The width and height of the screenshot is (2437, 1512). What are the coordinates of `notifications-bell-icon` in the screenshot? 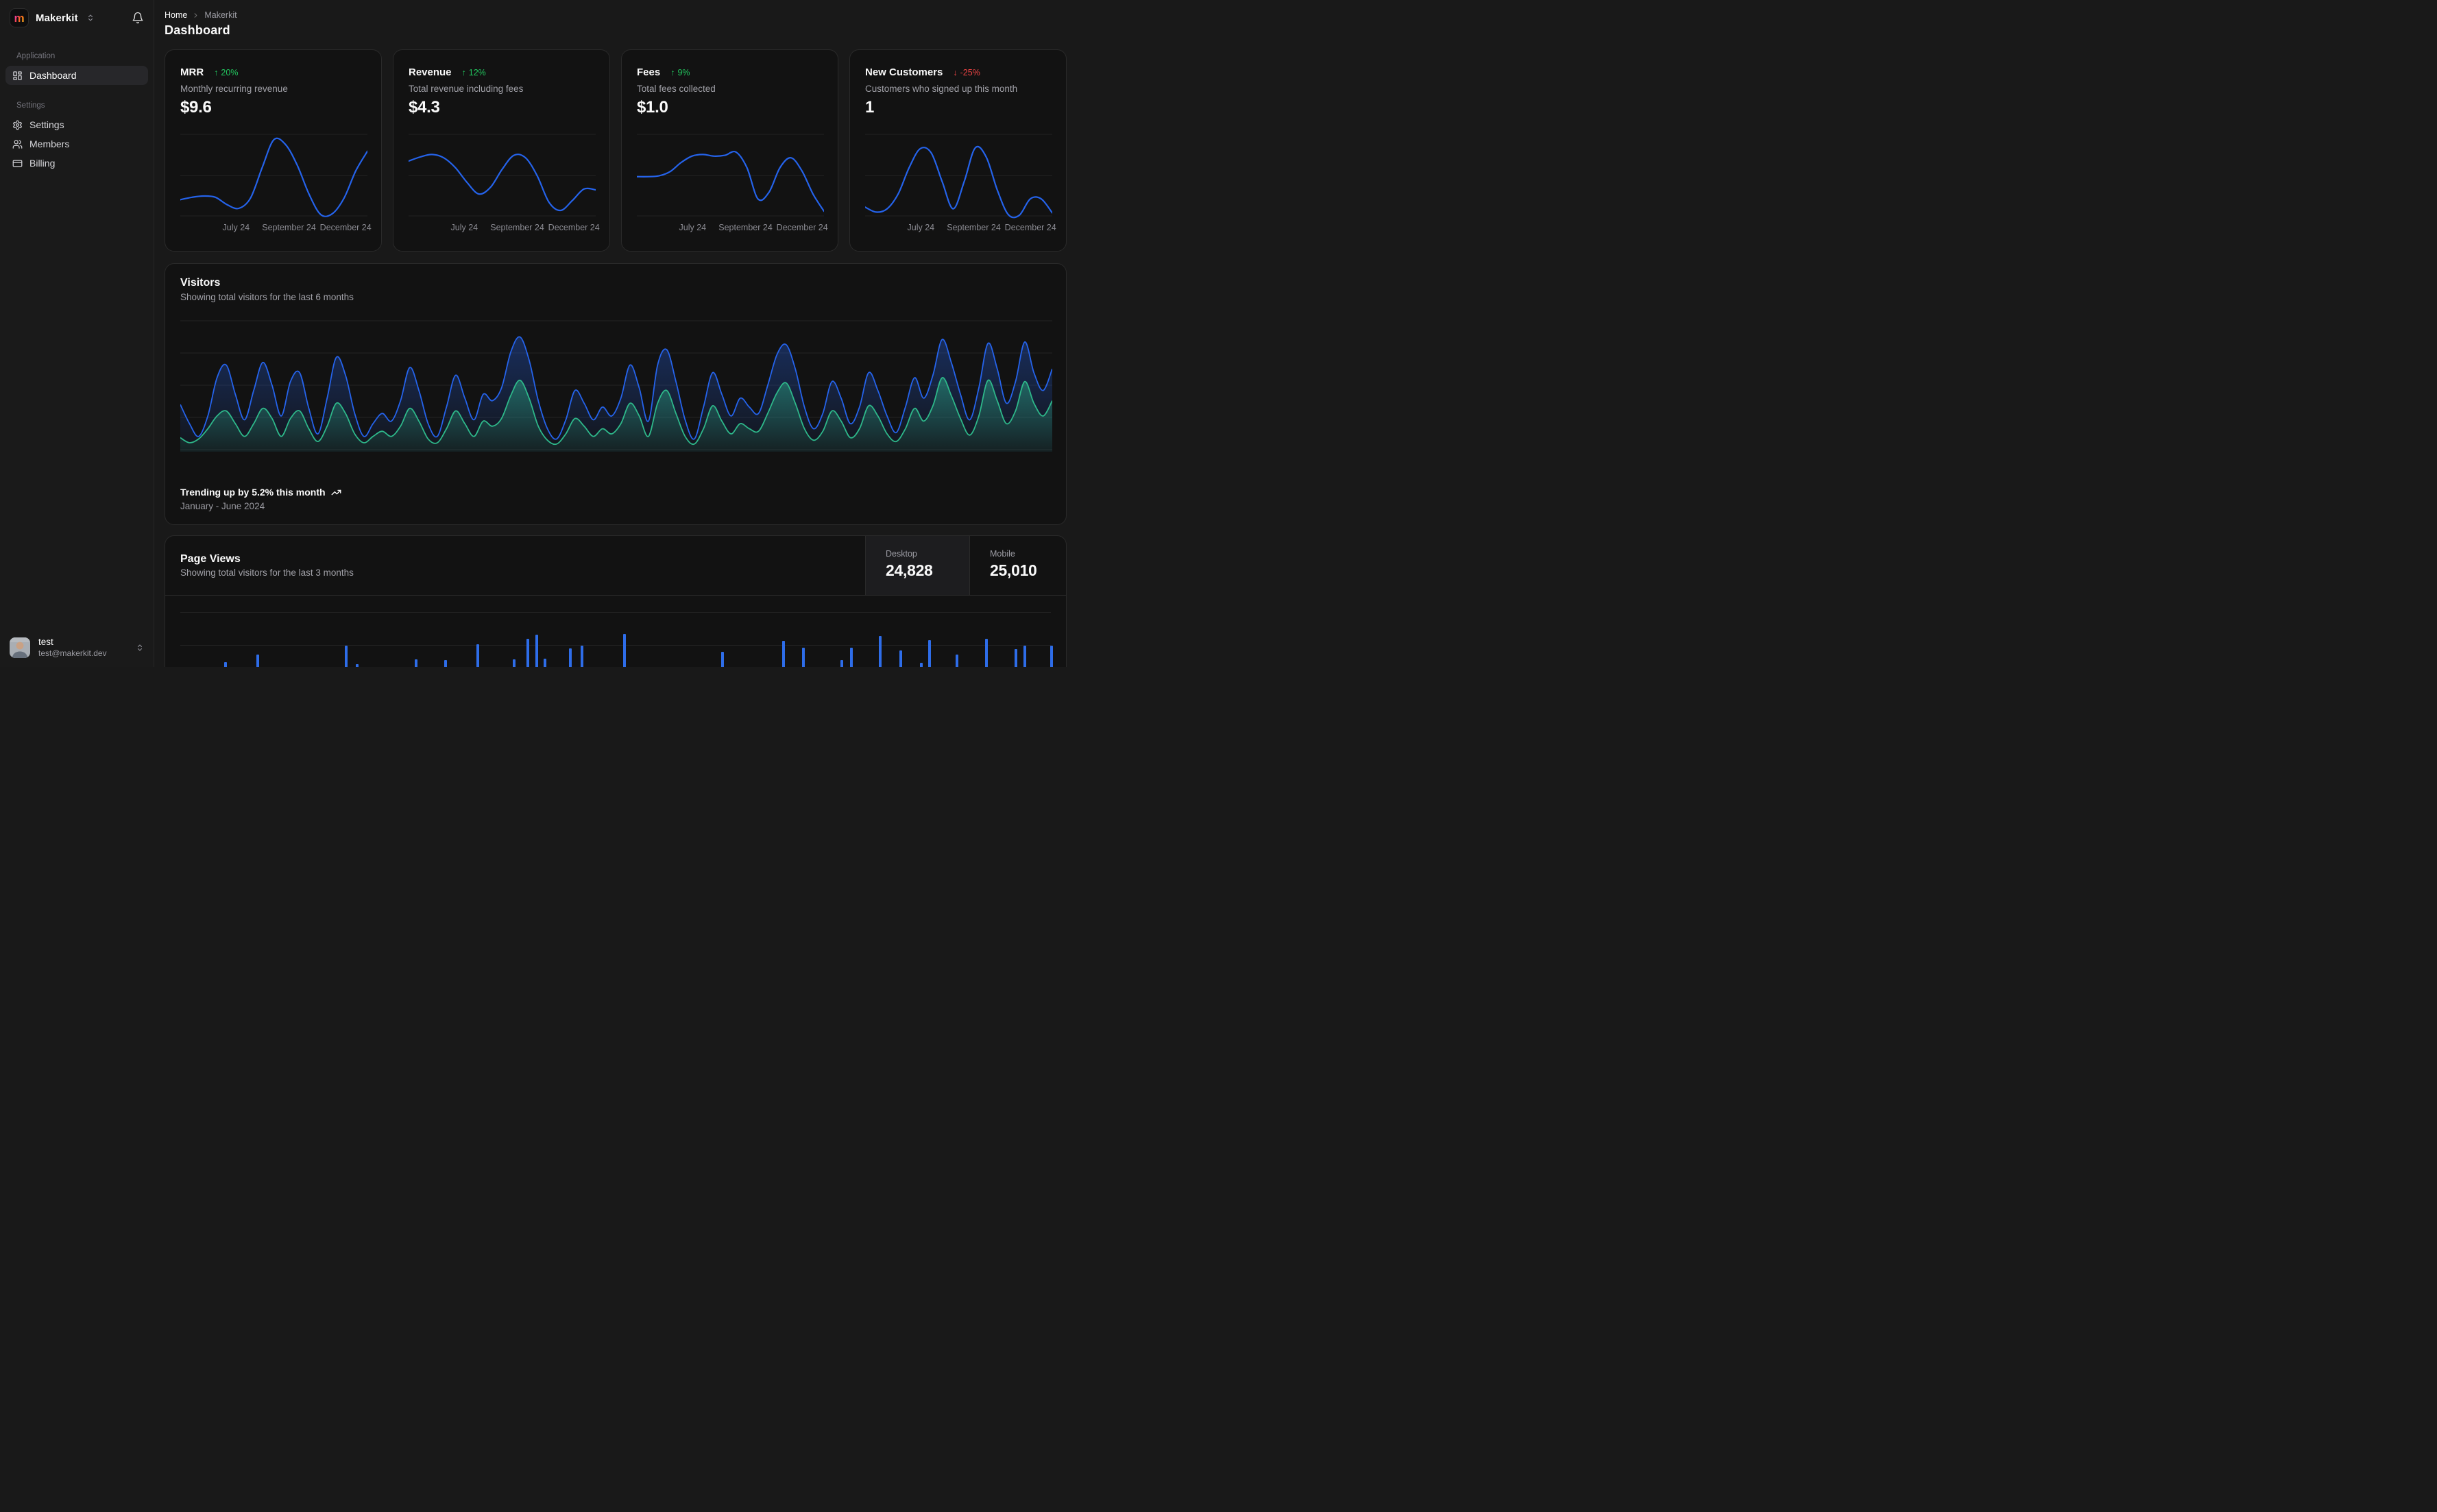 It's located at (138, 18).